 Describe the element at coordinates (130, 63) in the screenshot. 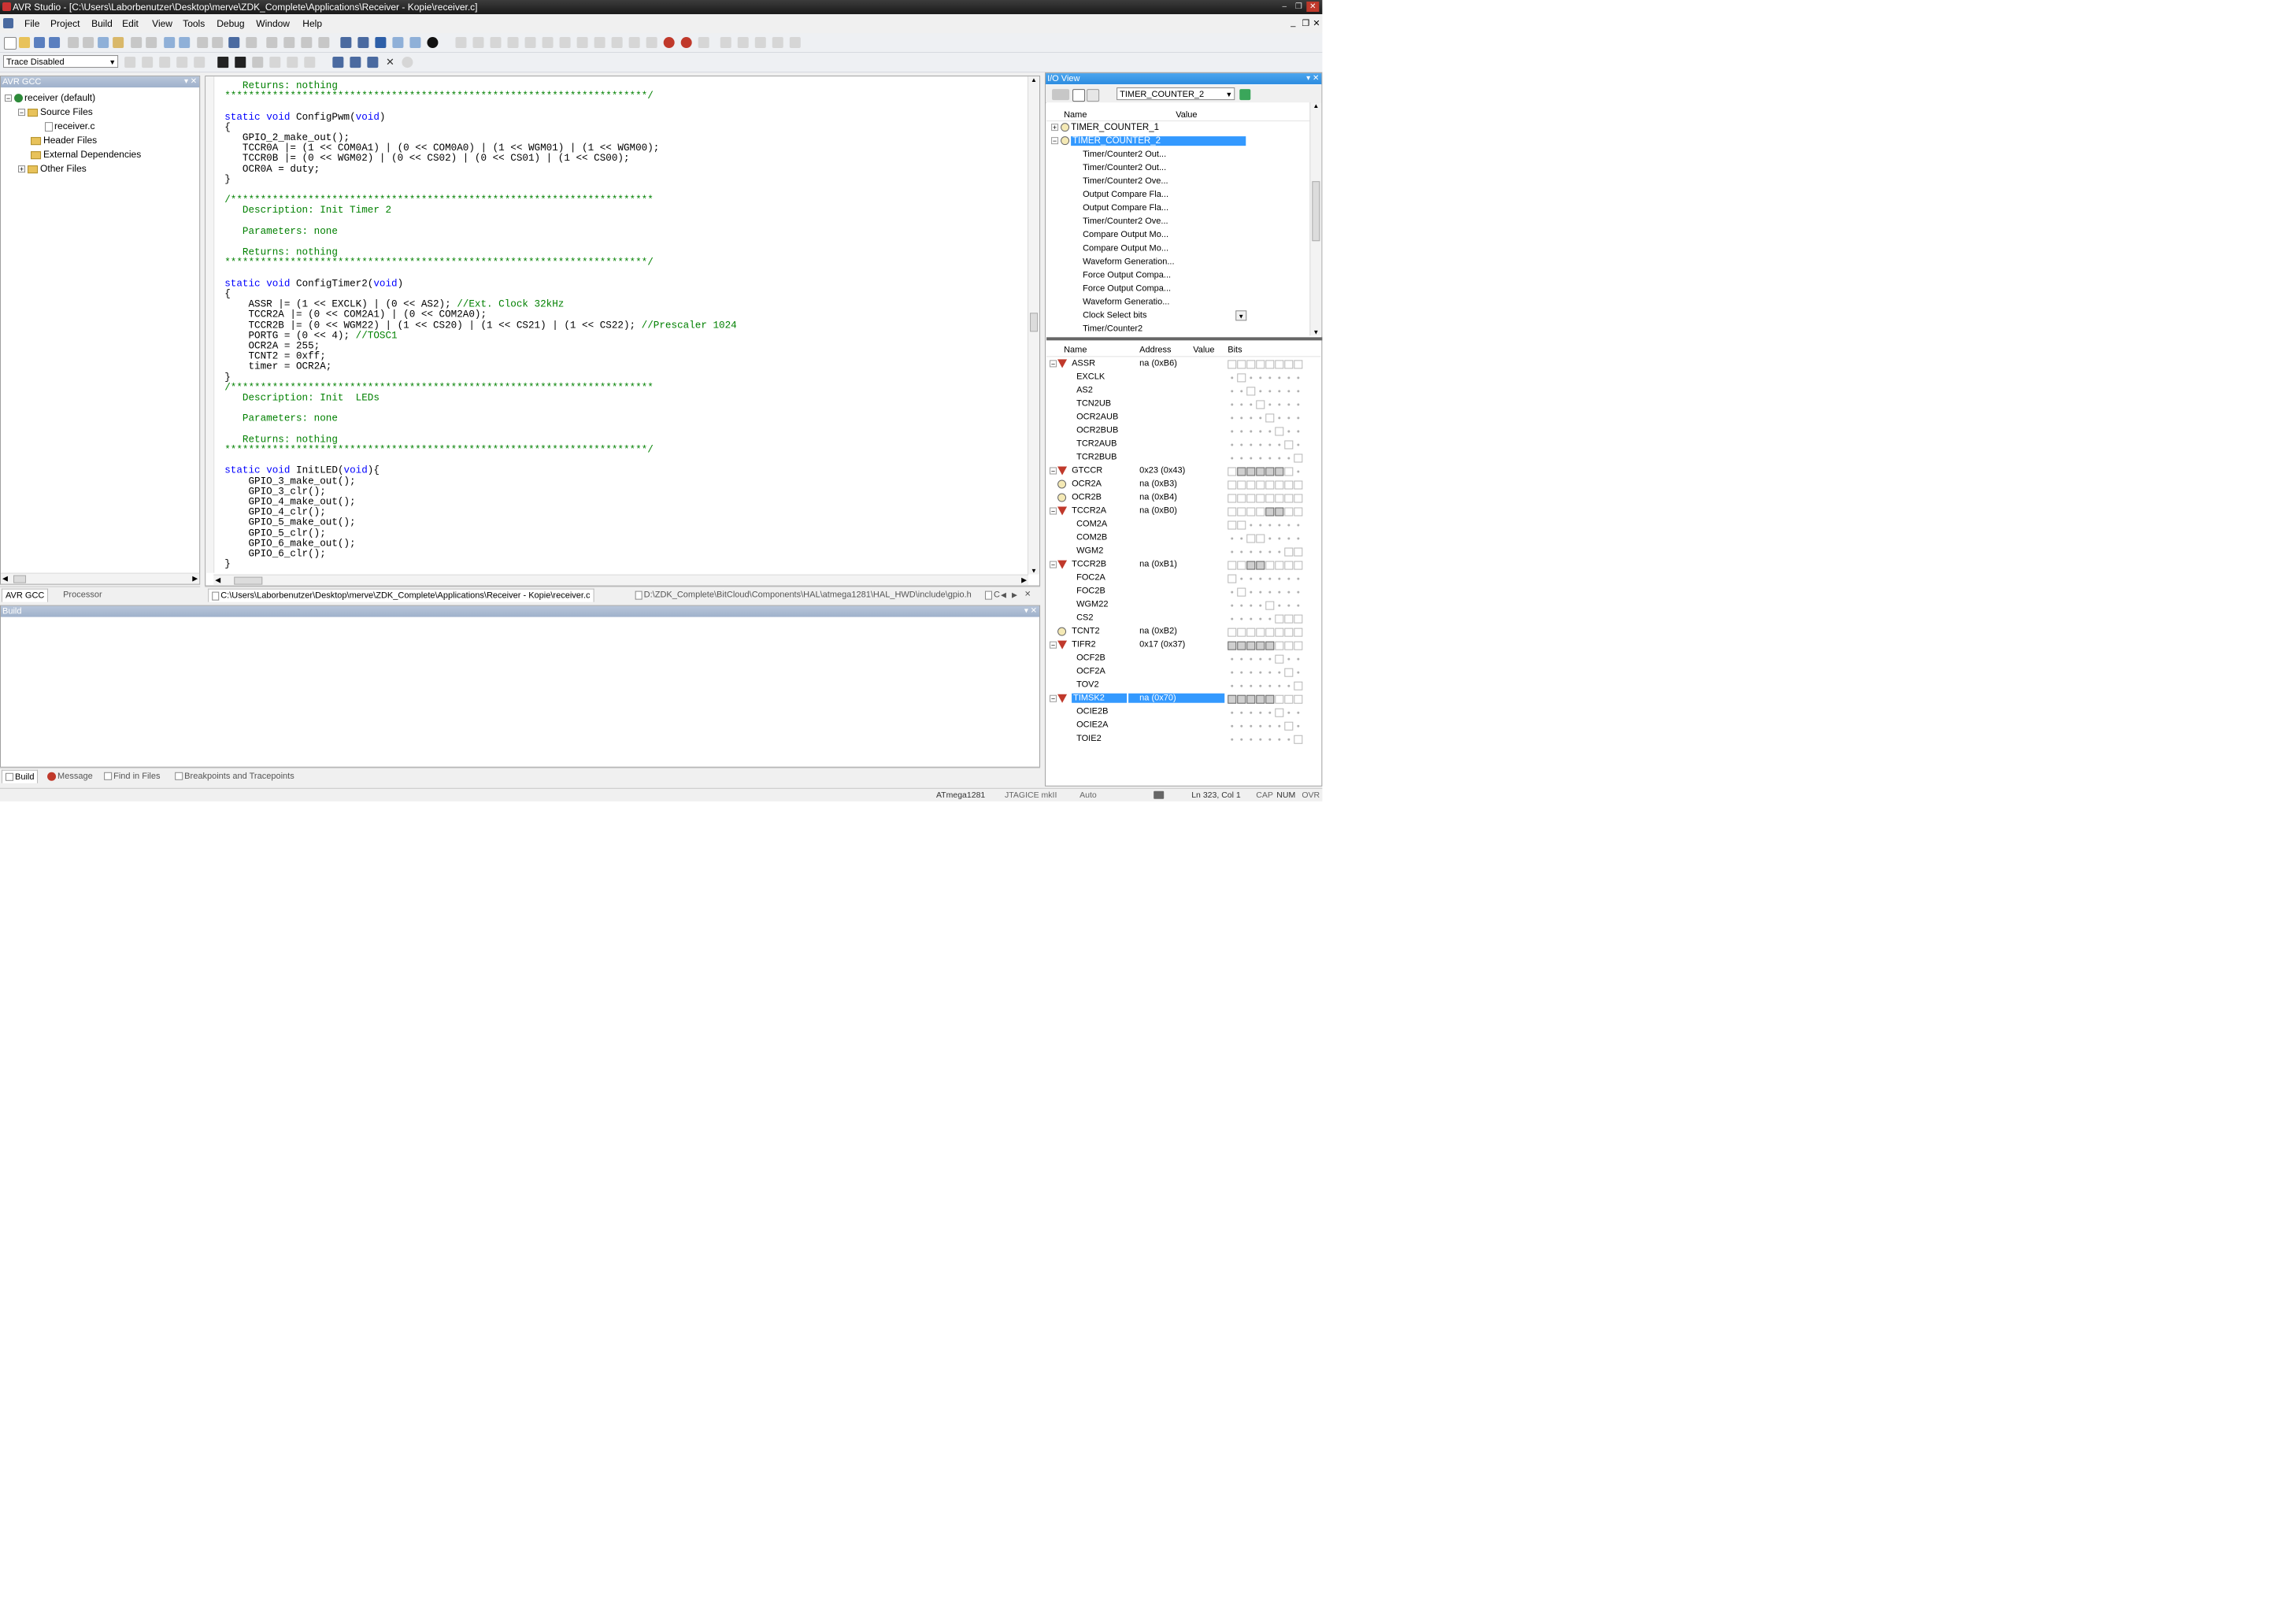

I see `trace-enable-icon` at that location.